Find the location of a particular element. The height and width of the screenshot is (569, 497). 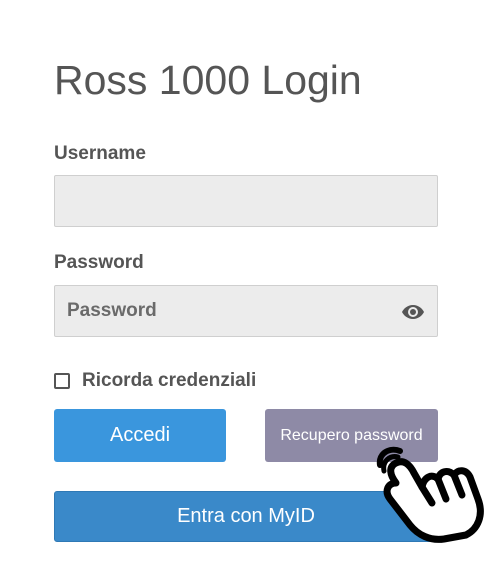

username-field-container is located at coordinates (246, 201).